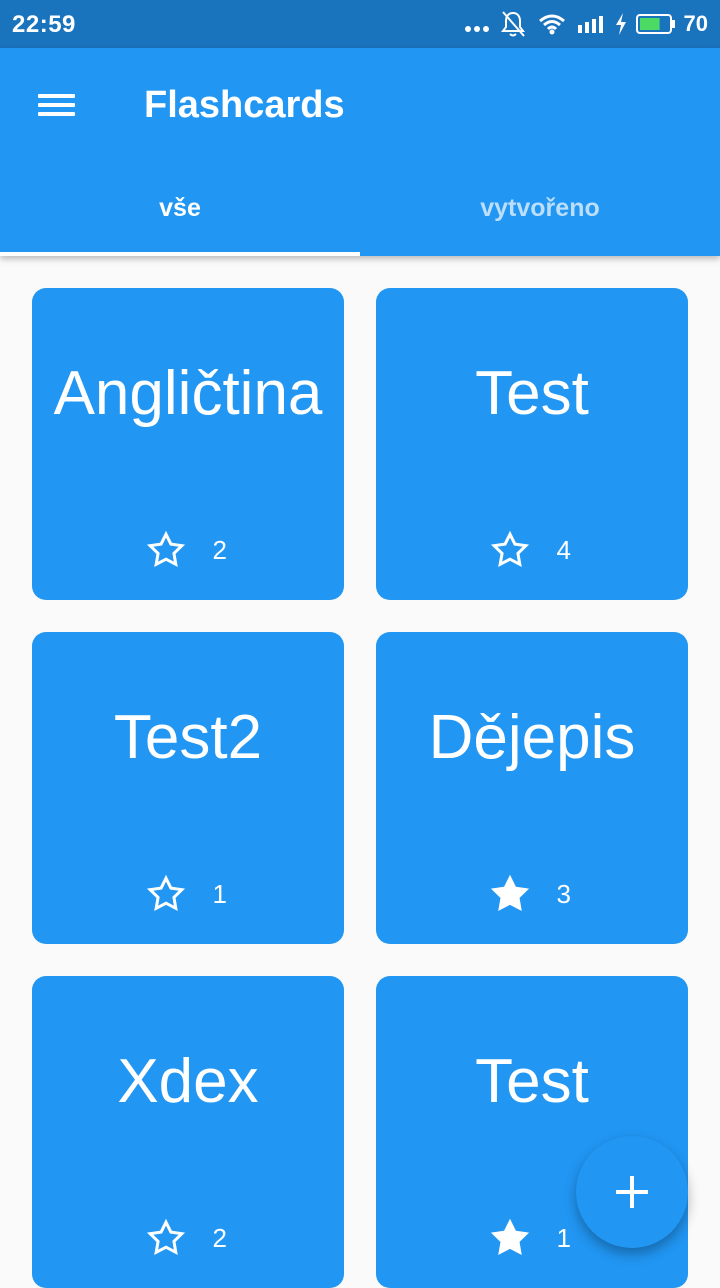 This screenshot has width=720, height=1288. What do you see at coordinates (620, 24) in the screenshot?
I see `charging-icon` at bounding box center [620, 24].